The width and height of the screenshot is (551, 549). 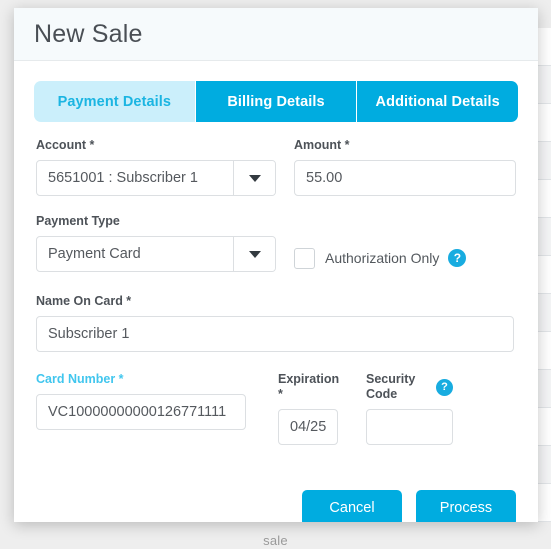 I want to click on amount-field-group: Amount * 55.00, so click(x=405, y=167).